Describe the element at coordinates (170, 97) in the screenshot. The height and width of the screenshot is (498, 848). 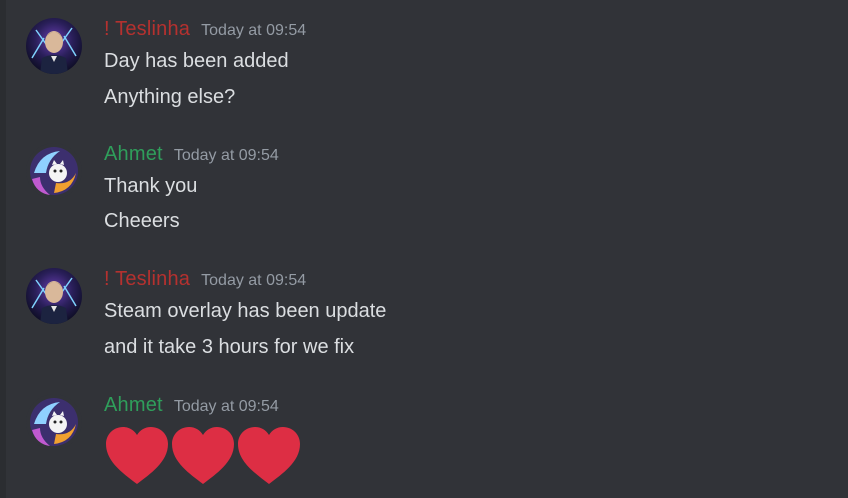
I see `message-text: Anything else?` at that location.